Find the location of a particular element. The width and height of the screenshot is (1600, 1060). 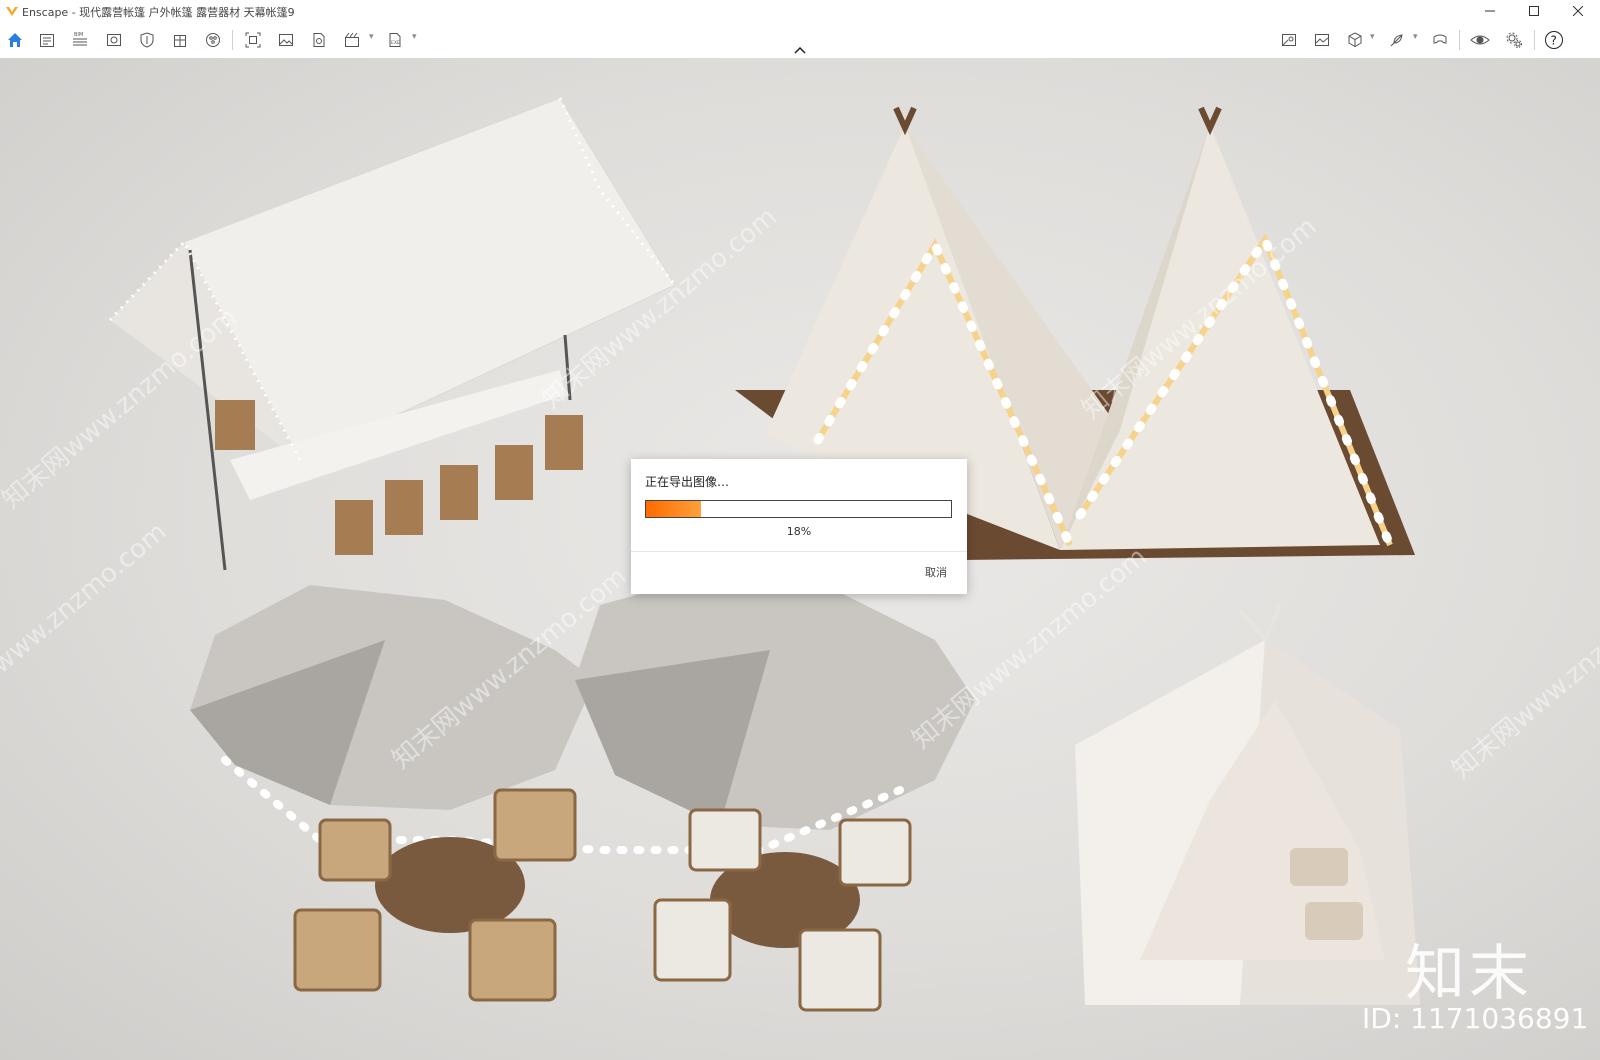

dialog-divider is located at coordinates (799, 551).